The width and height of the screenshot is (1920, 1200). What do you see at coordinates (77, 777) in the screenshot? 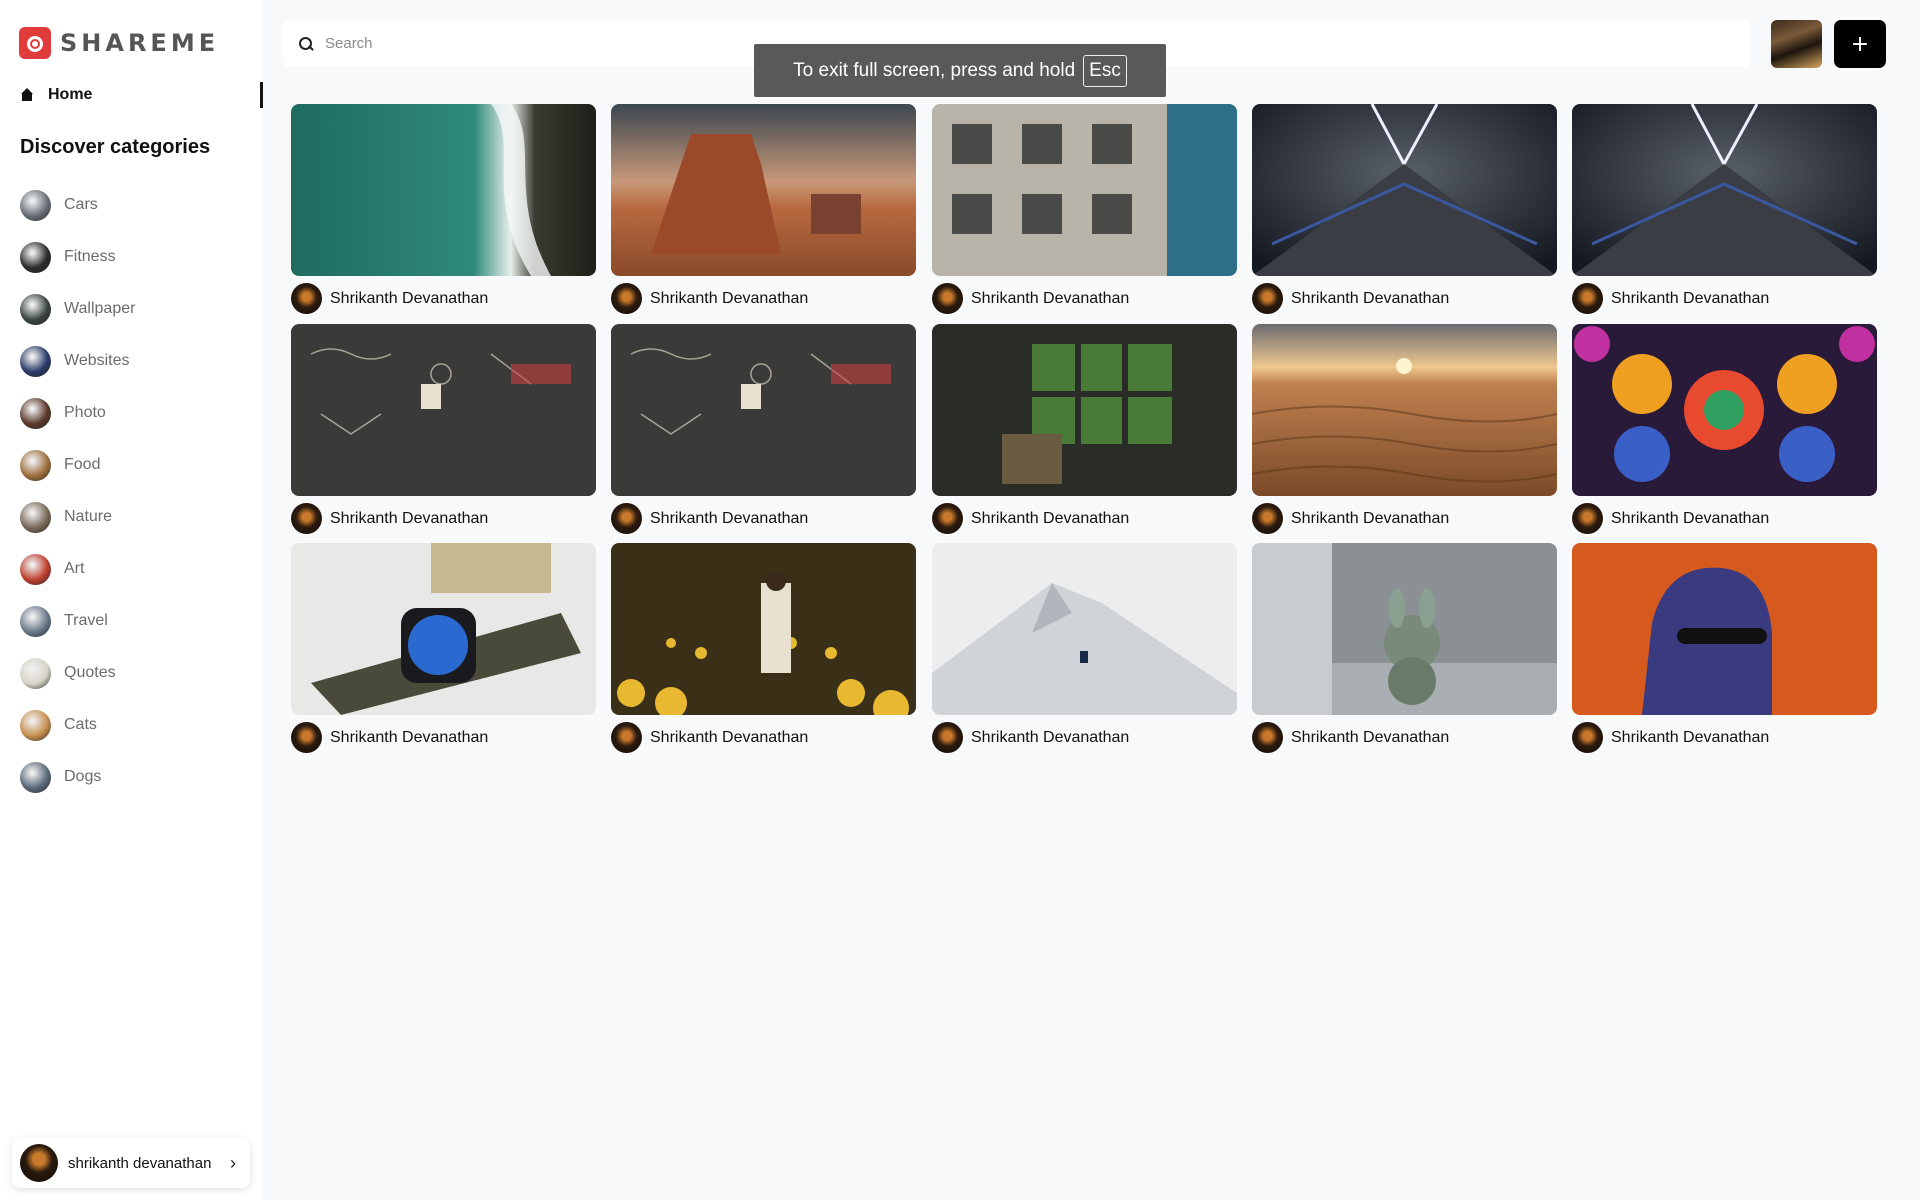
I see `category-item: Dogs` at bounding box center [77, 777].